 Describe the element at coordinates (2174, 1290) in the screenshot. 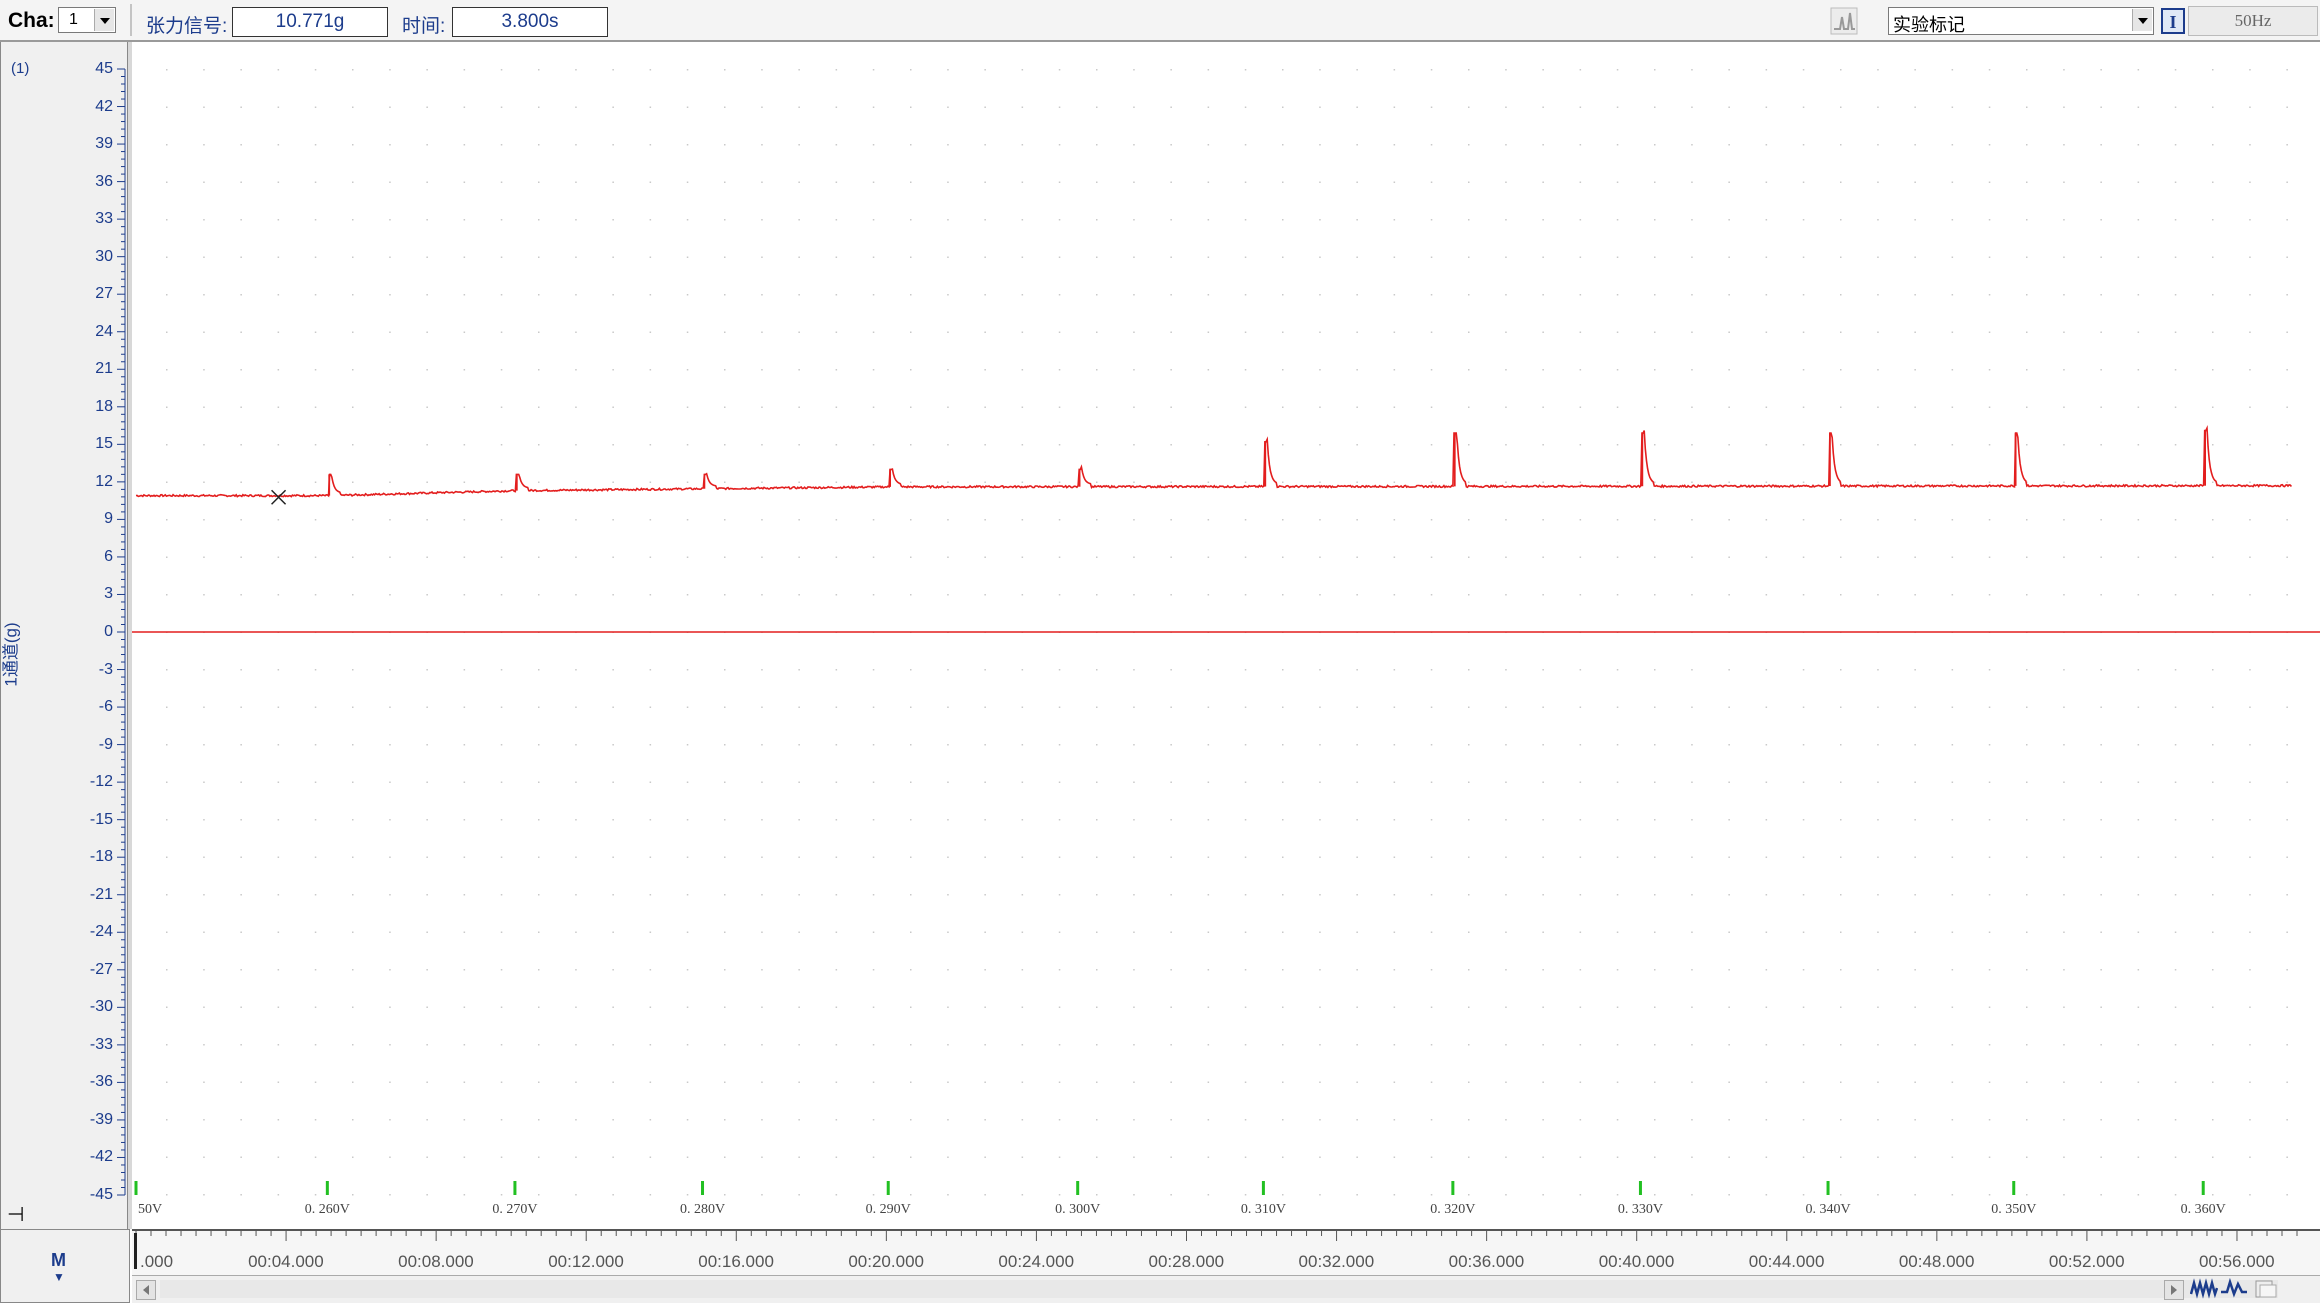

I see `scroll-right-arrow` at that location.